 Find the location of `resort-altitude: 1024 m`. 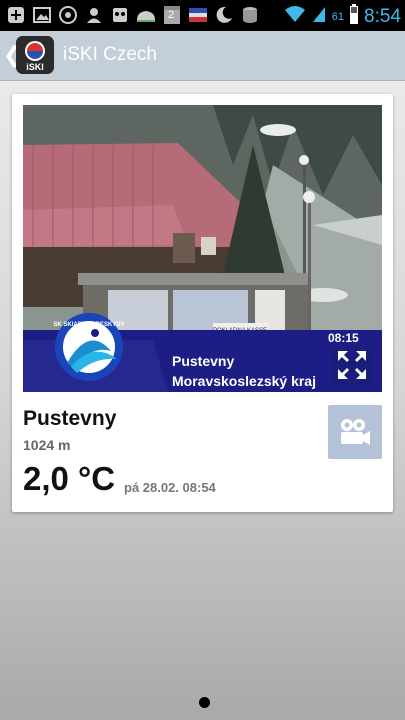

resort-altitude: 1024 m is located at coordinates (47, 445).